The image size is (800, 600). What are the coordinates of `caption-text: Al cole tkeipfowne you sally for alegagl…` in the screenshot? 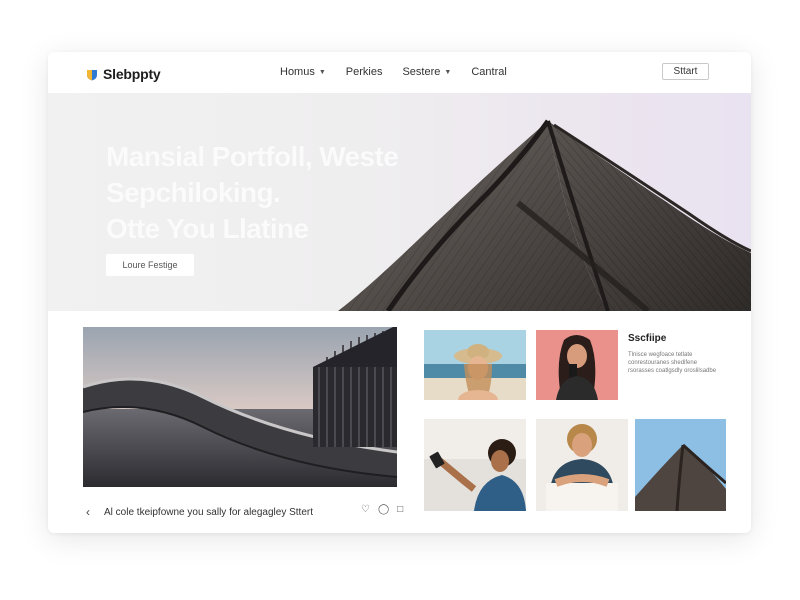 It's located at (208, 512).